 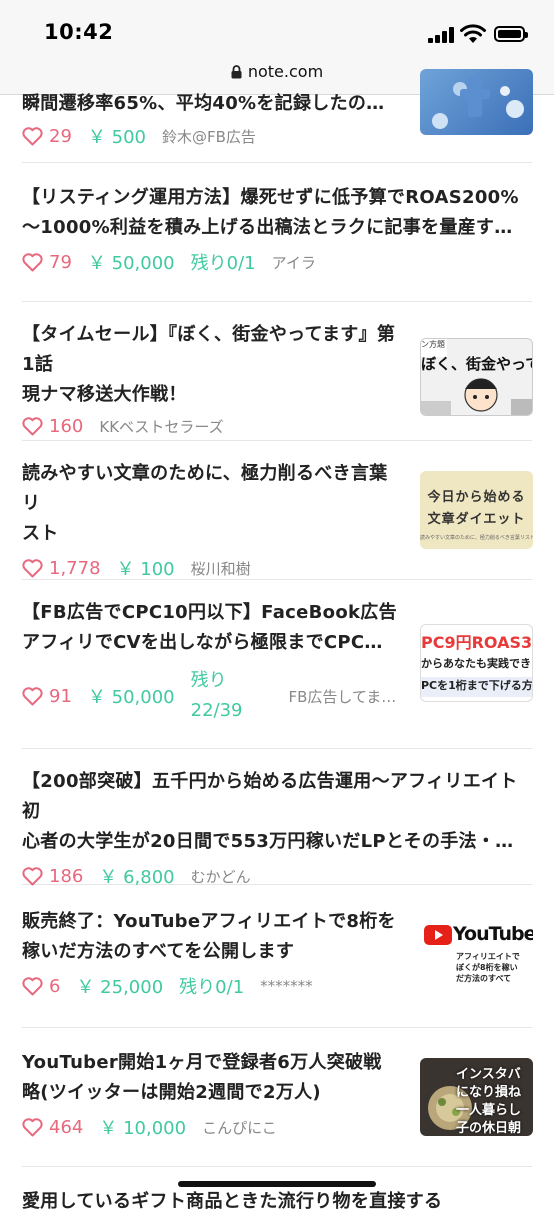 What do you see at coordinates (286, 986) in the screenshot?
I see `author-name: *******` at bounding box center [286, 986].